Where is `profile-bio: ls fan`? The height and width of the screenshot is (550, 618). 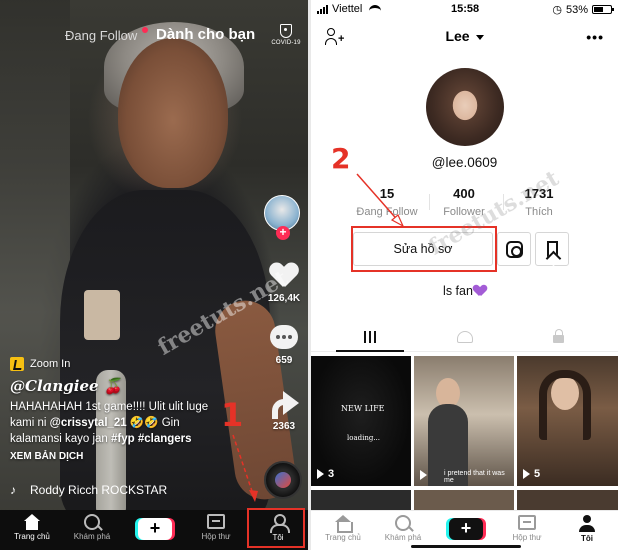 profile-bio: ls fan is located at coordinates (464, 291).